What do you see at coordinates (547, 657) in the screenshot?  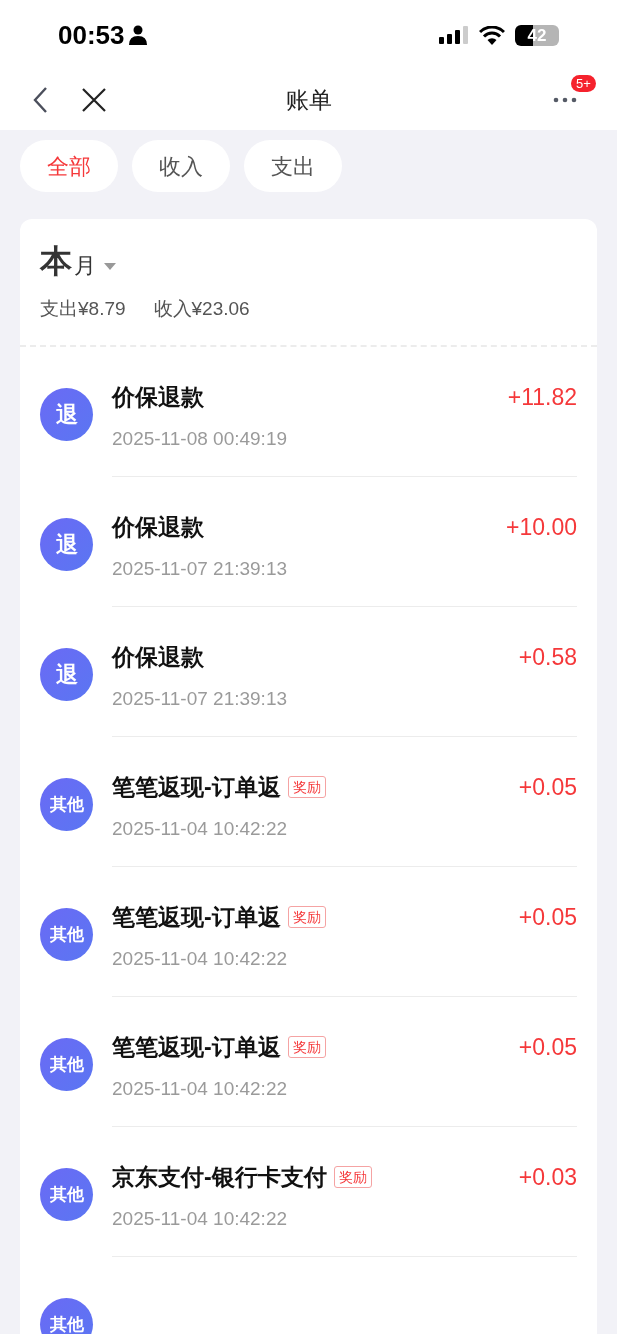 I see `record-amount: +0.58` at bounding box center [547, 657].